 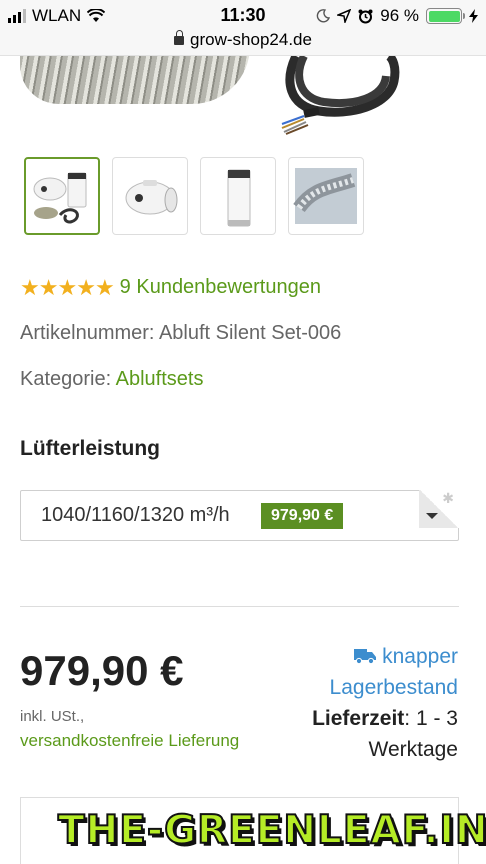 I want to click on lock-icon, so click(x=179, y=37).